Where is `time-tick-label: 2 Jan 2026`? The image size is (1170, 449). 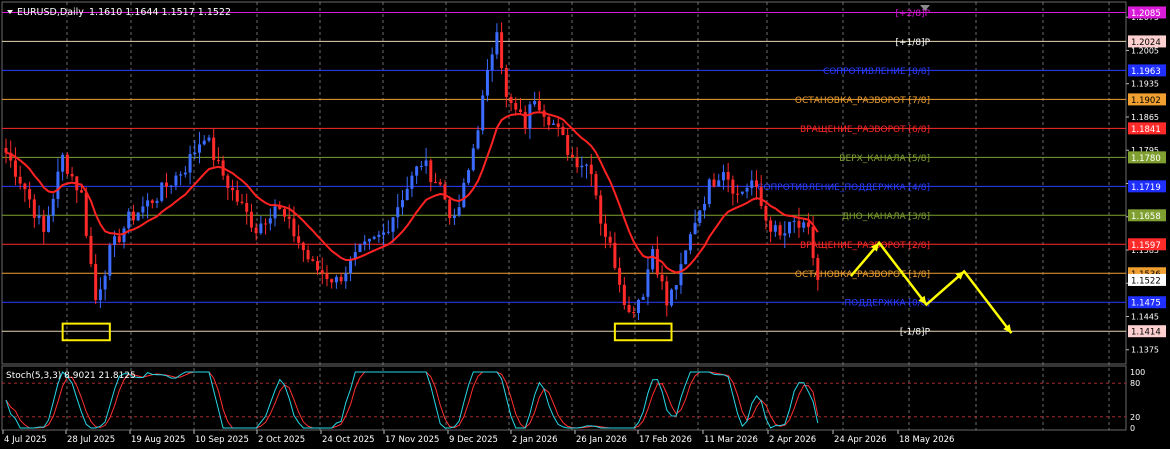
time-tick-label: 2 Jan 2026 is located at coordinates (535, 440).